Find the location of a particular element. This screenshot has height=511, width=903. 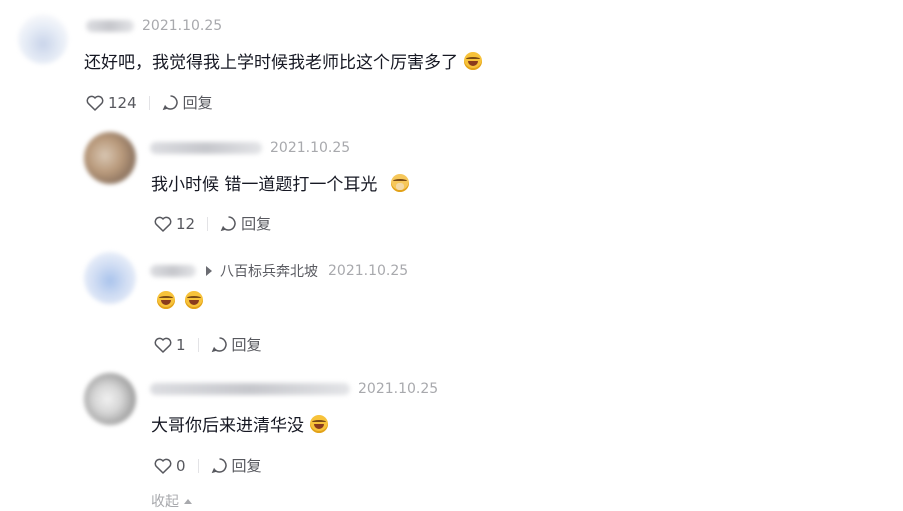

like-count: 1 is located at coordinates (181, 344).